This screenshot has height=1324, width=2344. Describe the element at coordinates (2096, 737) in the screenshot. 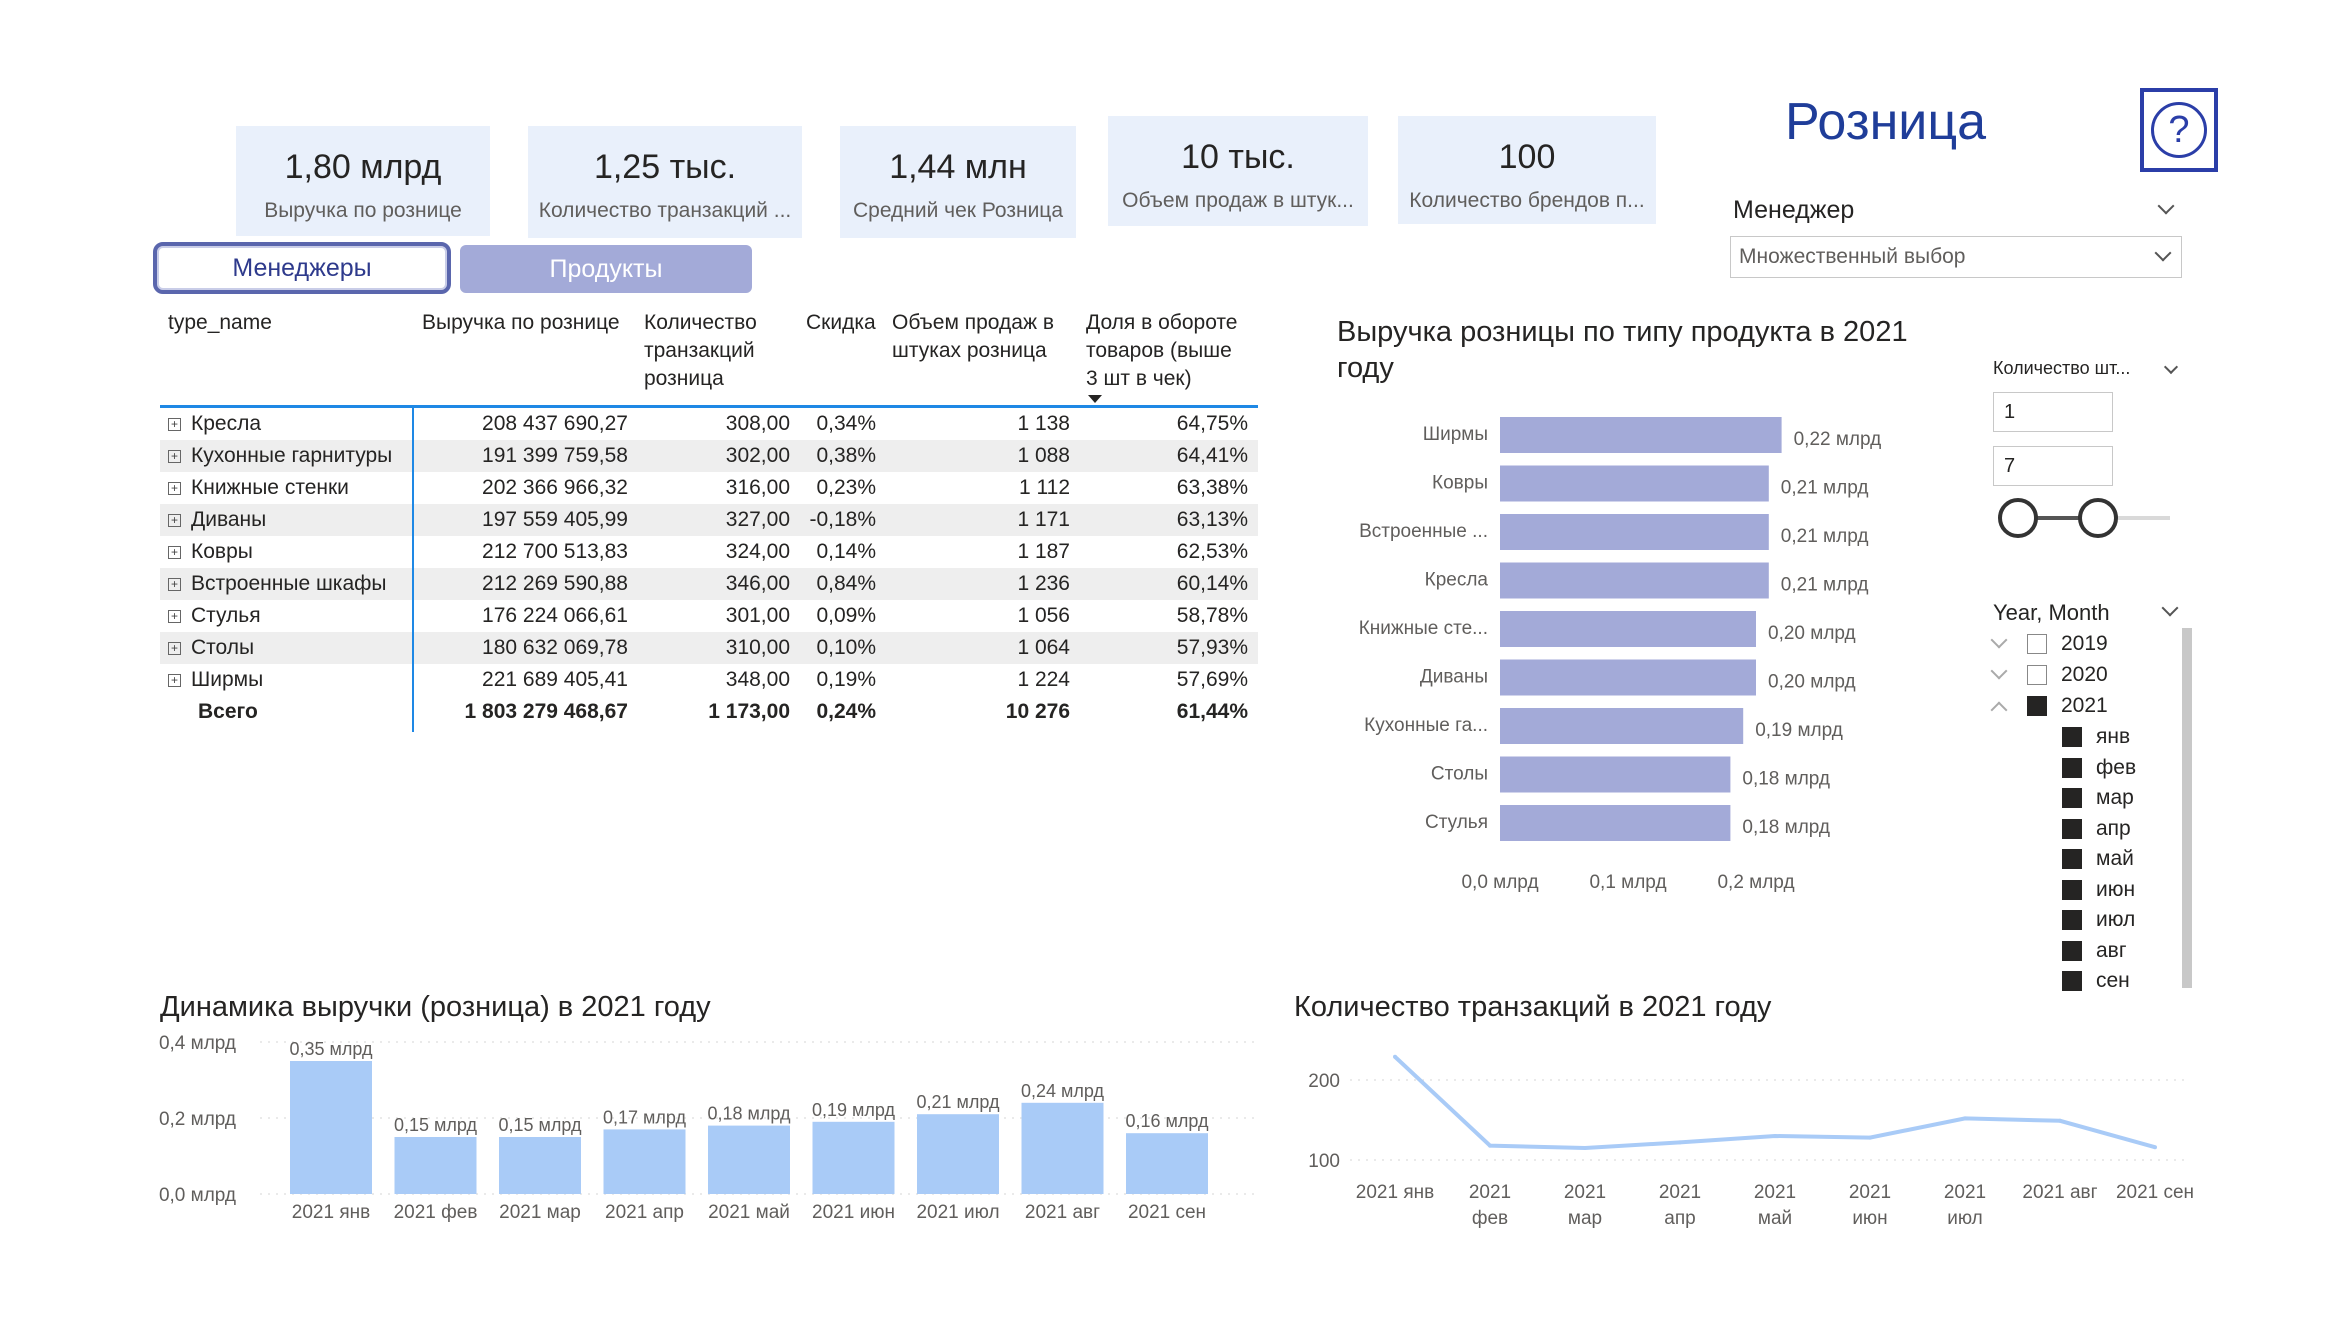

I see `month-item-янв: янв` at that location.